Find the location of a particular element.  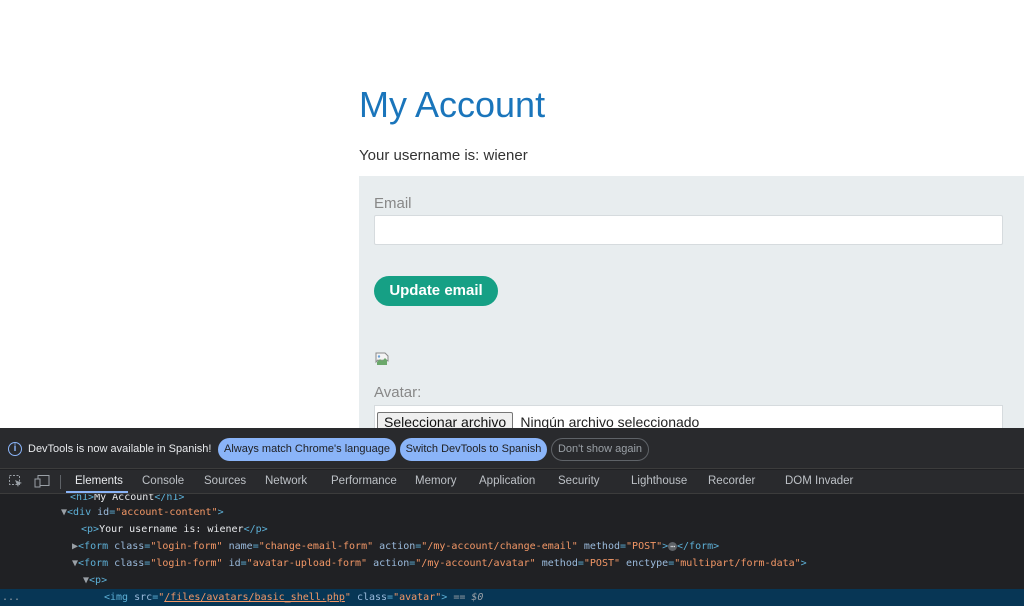

email-field is located at coordinates (688, 230).